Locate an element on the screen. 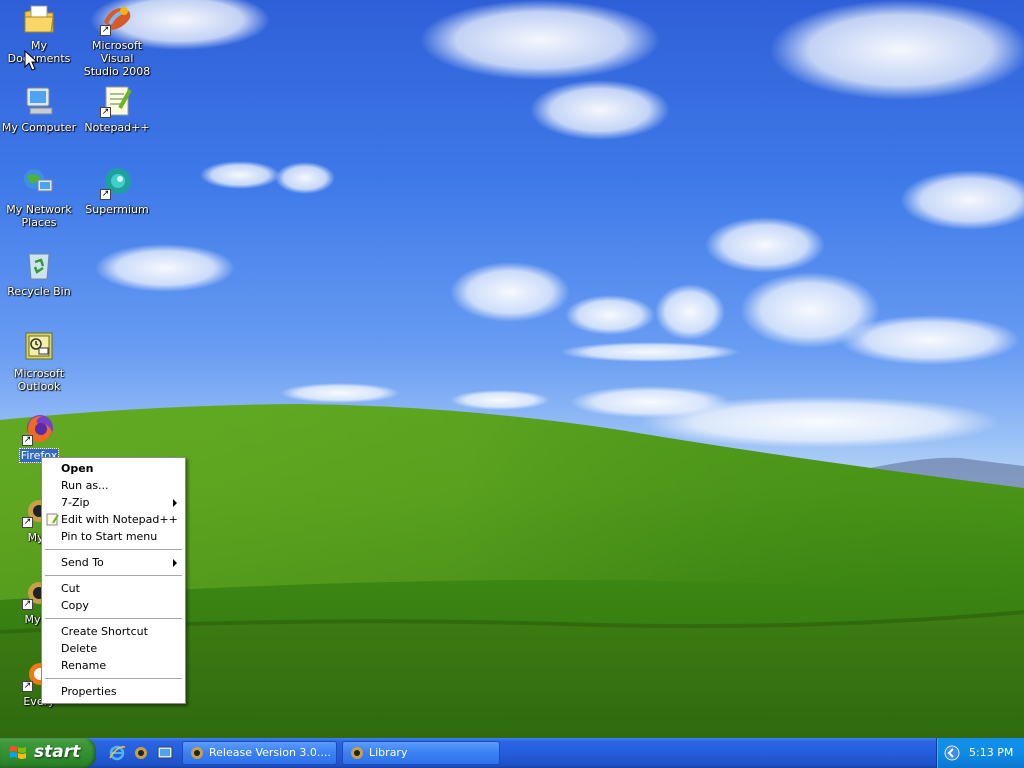 This screenshot has height=768, width=1024. desktop-icon-visual-studio: ↗ Microsoft Visual Studio 2008 is located at coordinates (117, 40).